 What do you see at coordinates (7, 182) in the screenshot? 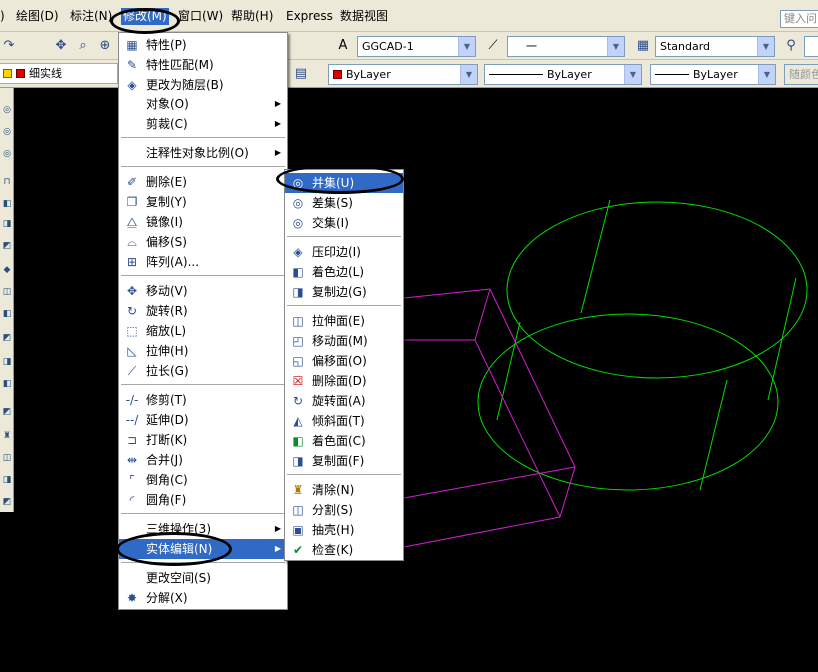
I see `tool-icon: ⊓` at bounding box center [7, 182].